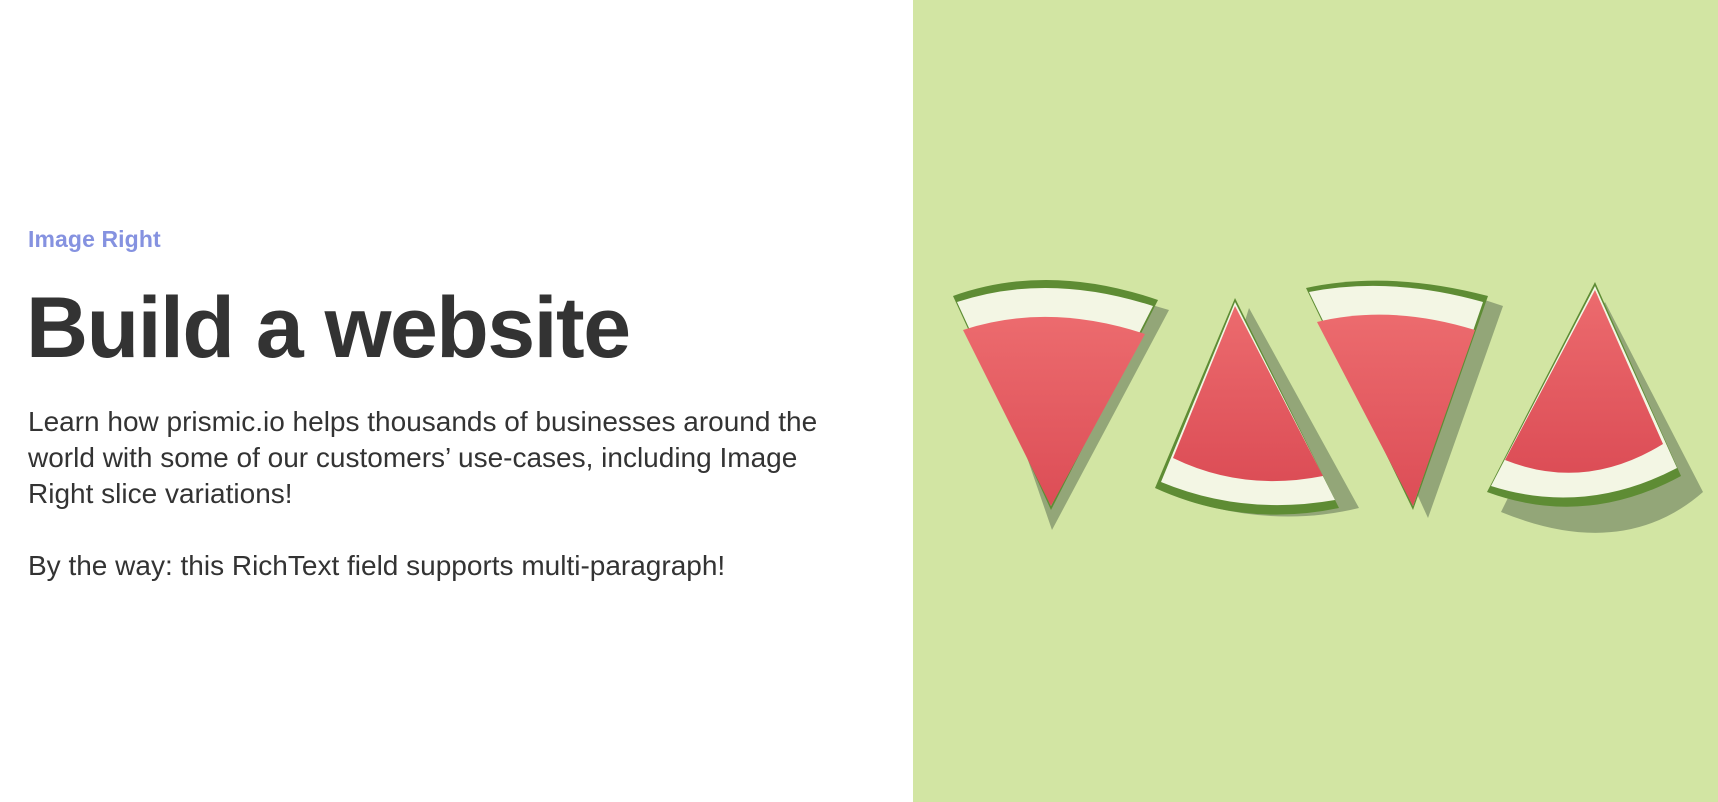 The image size is (1718, 802). I want to click on slice-title: Build a website, so click(328, 328).